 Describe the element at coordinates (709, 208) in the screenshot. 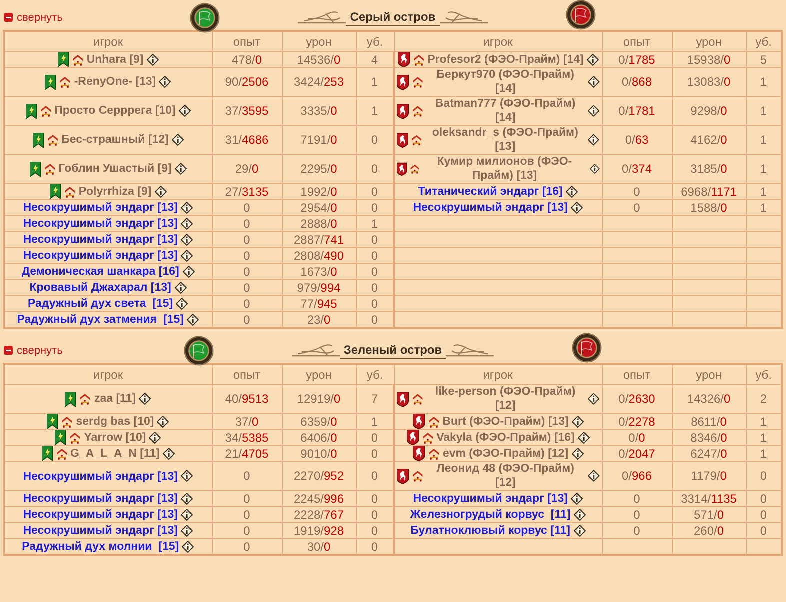

I see `damage-value: 1588/0` at that location.